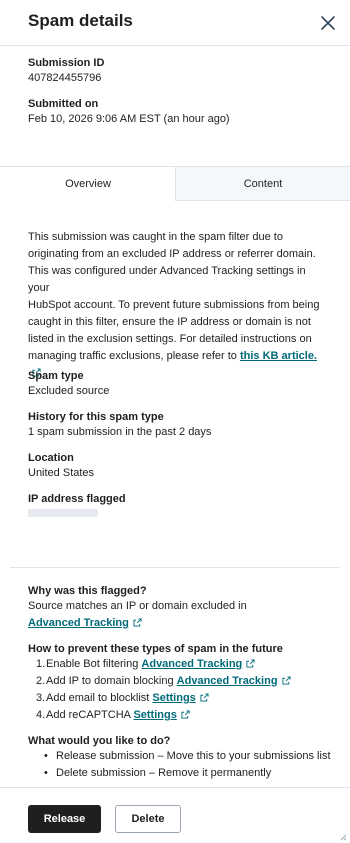 The height and width of the screenshot is (843, 350). Describe the element at coordinates (343, 837) in the screenshot. I see `resize-grip-icon` at that location.